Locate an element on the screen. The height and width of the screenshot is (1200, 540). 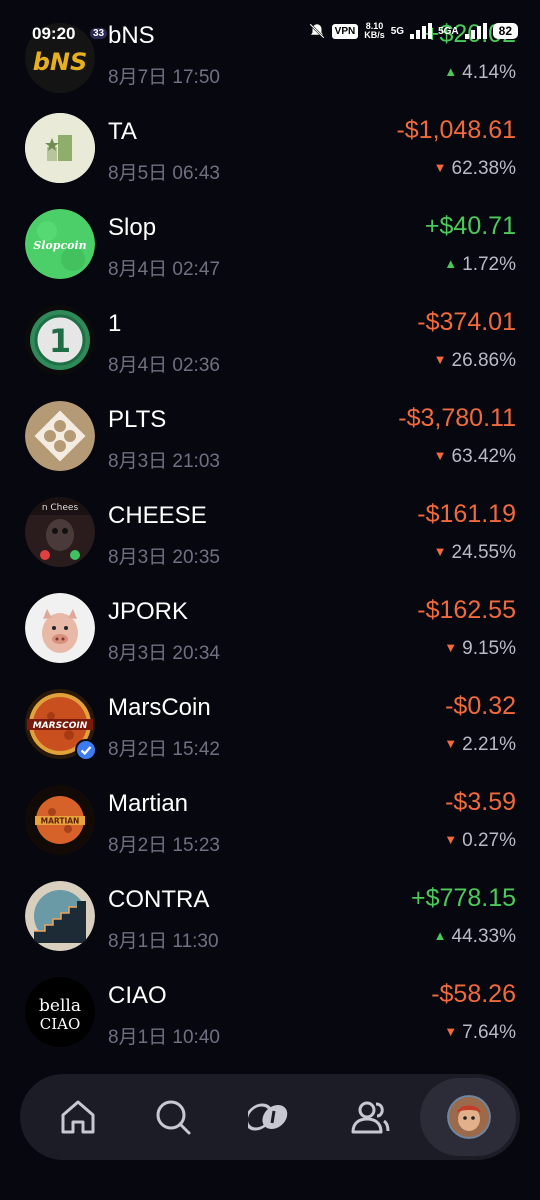
token-pct: ▼ 9.15% is located at coordinates (480, 649).